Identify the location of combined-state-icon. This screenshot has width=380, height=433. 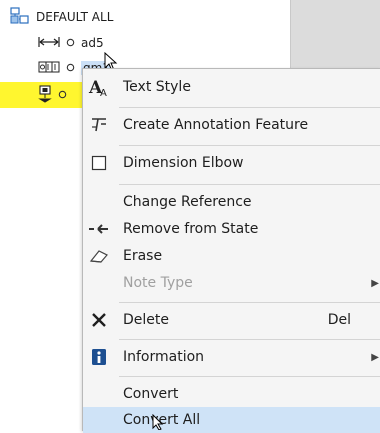
(20, 17).